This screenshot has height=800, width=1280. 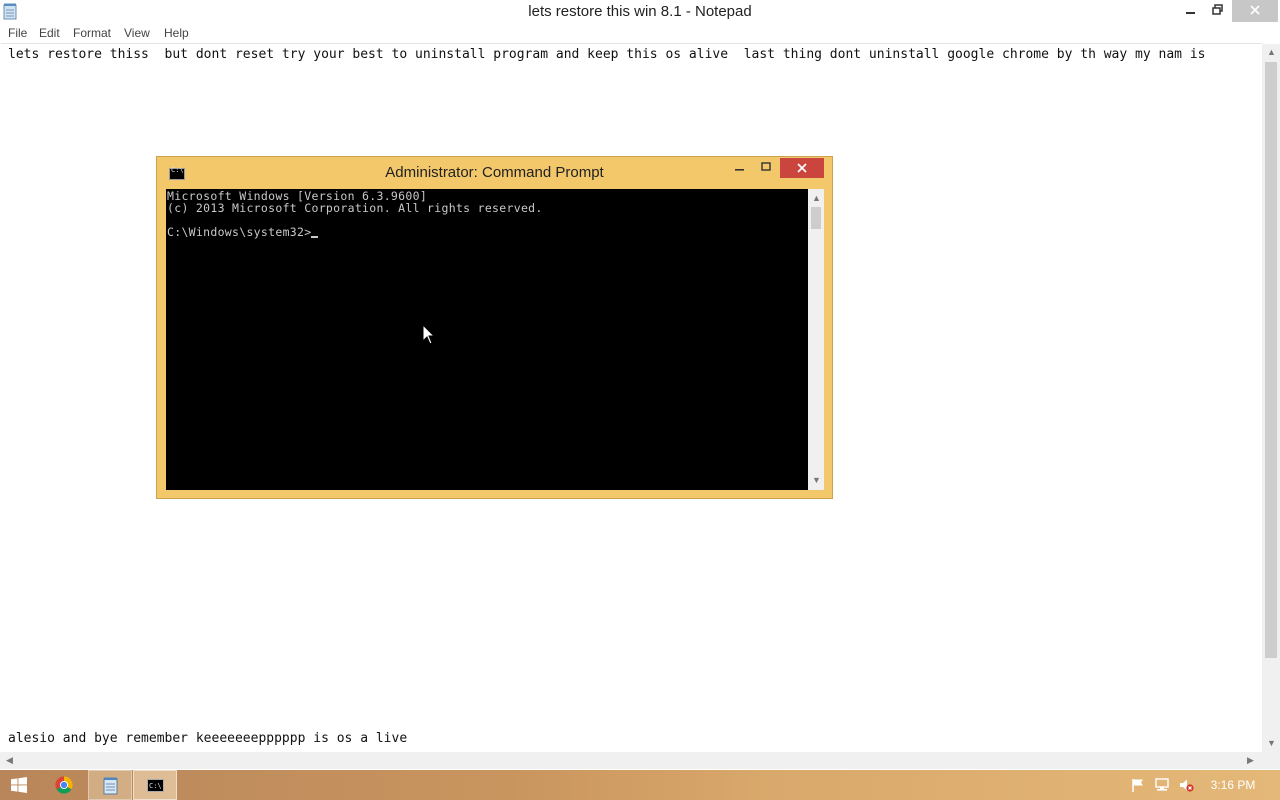 I want to click on volume-muted-icon, so click(x=1186, y=785).